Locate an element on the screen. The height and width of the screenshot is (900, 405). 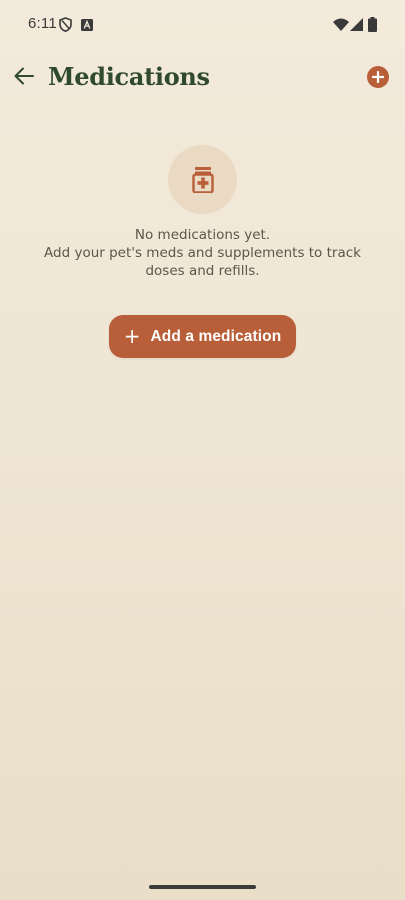
app-bar: Medications is located at coordinates (202, 77).